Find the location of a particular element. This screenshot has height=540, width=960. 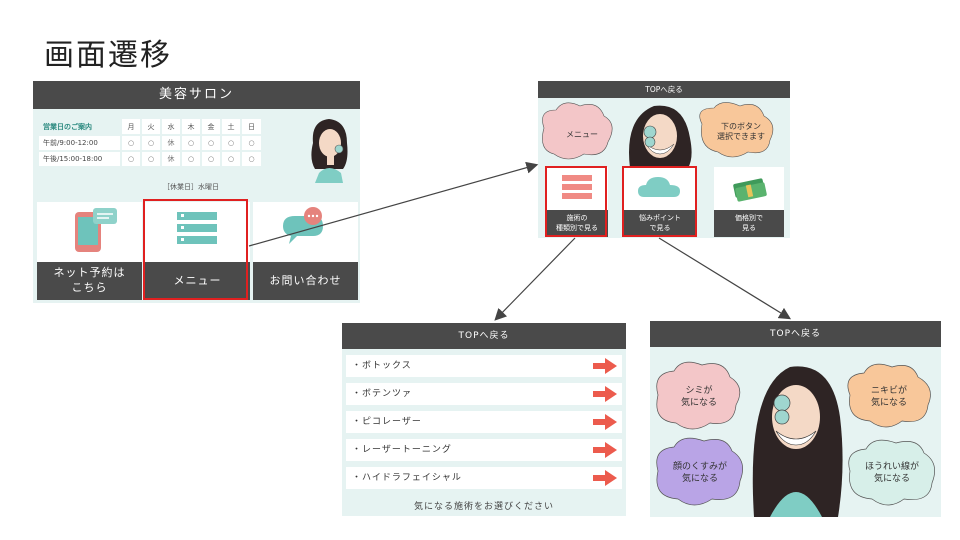

arrow-hub-to-list is located at coordinates (535, 279).